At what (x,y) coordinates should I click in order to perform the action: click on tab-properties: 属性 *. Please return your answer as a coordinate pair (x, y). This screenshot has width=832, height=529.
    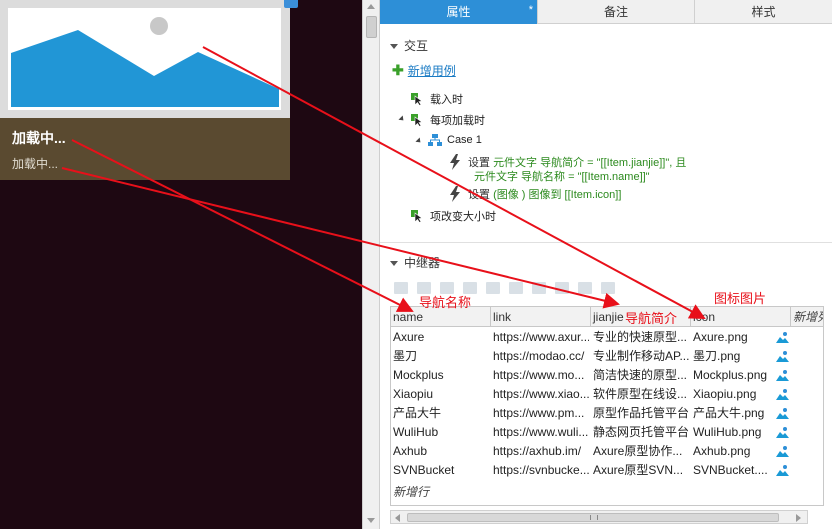
    Looking at the image, I should click on (459, 12).